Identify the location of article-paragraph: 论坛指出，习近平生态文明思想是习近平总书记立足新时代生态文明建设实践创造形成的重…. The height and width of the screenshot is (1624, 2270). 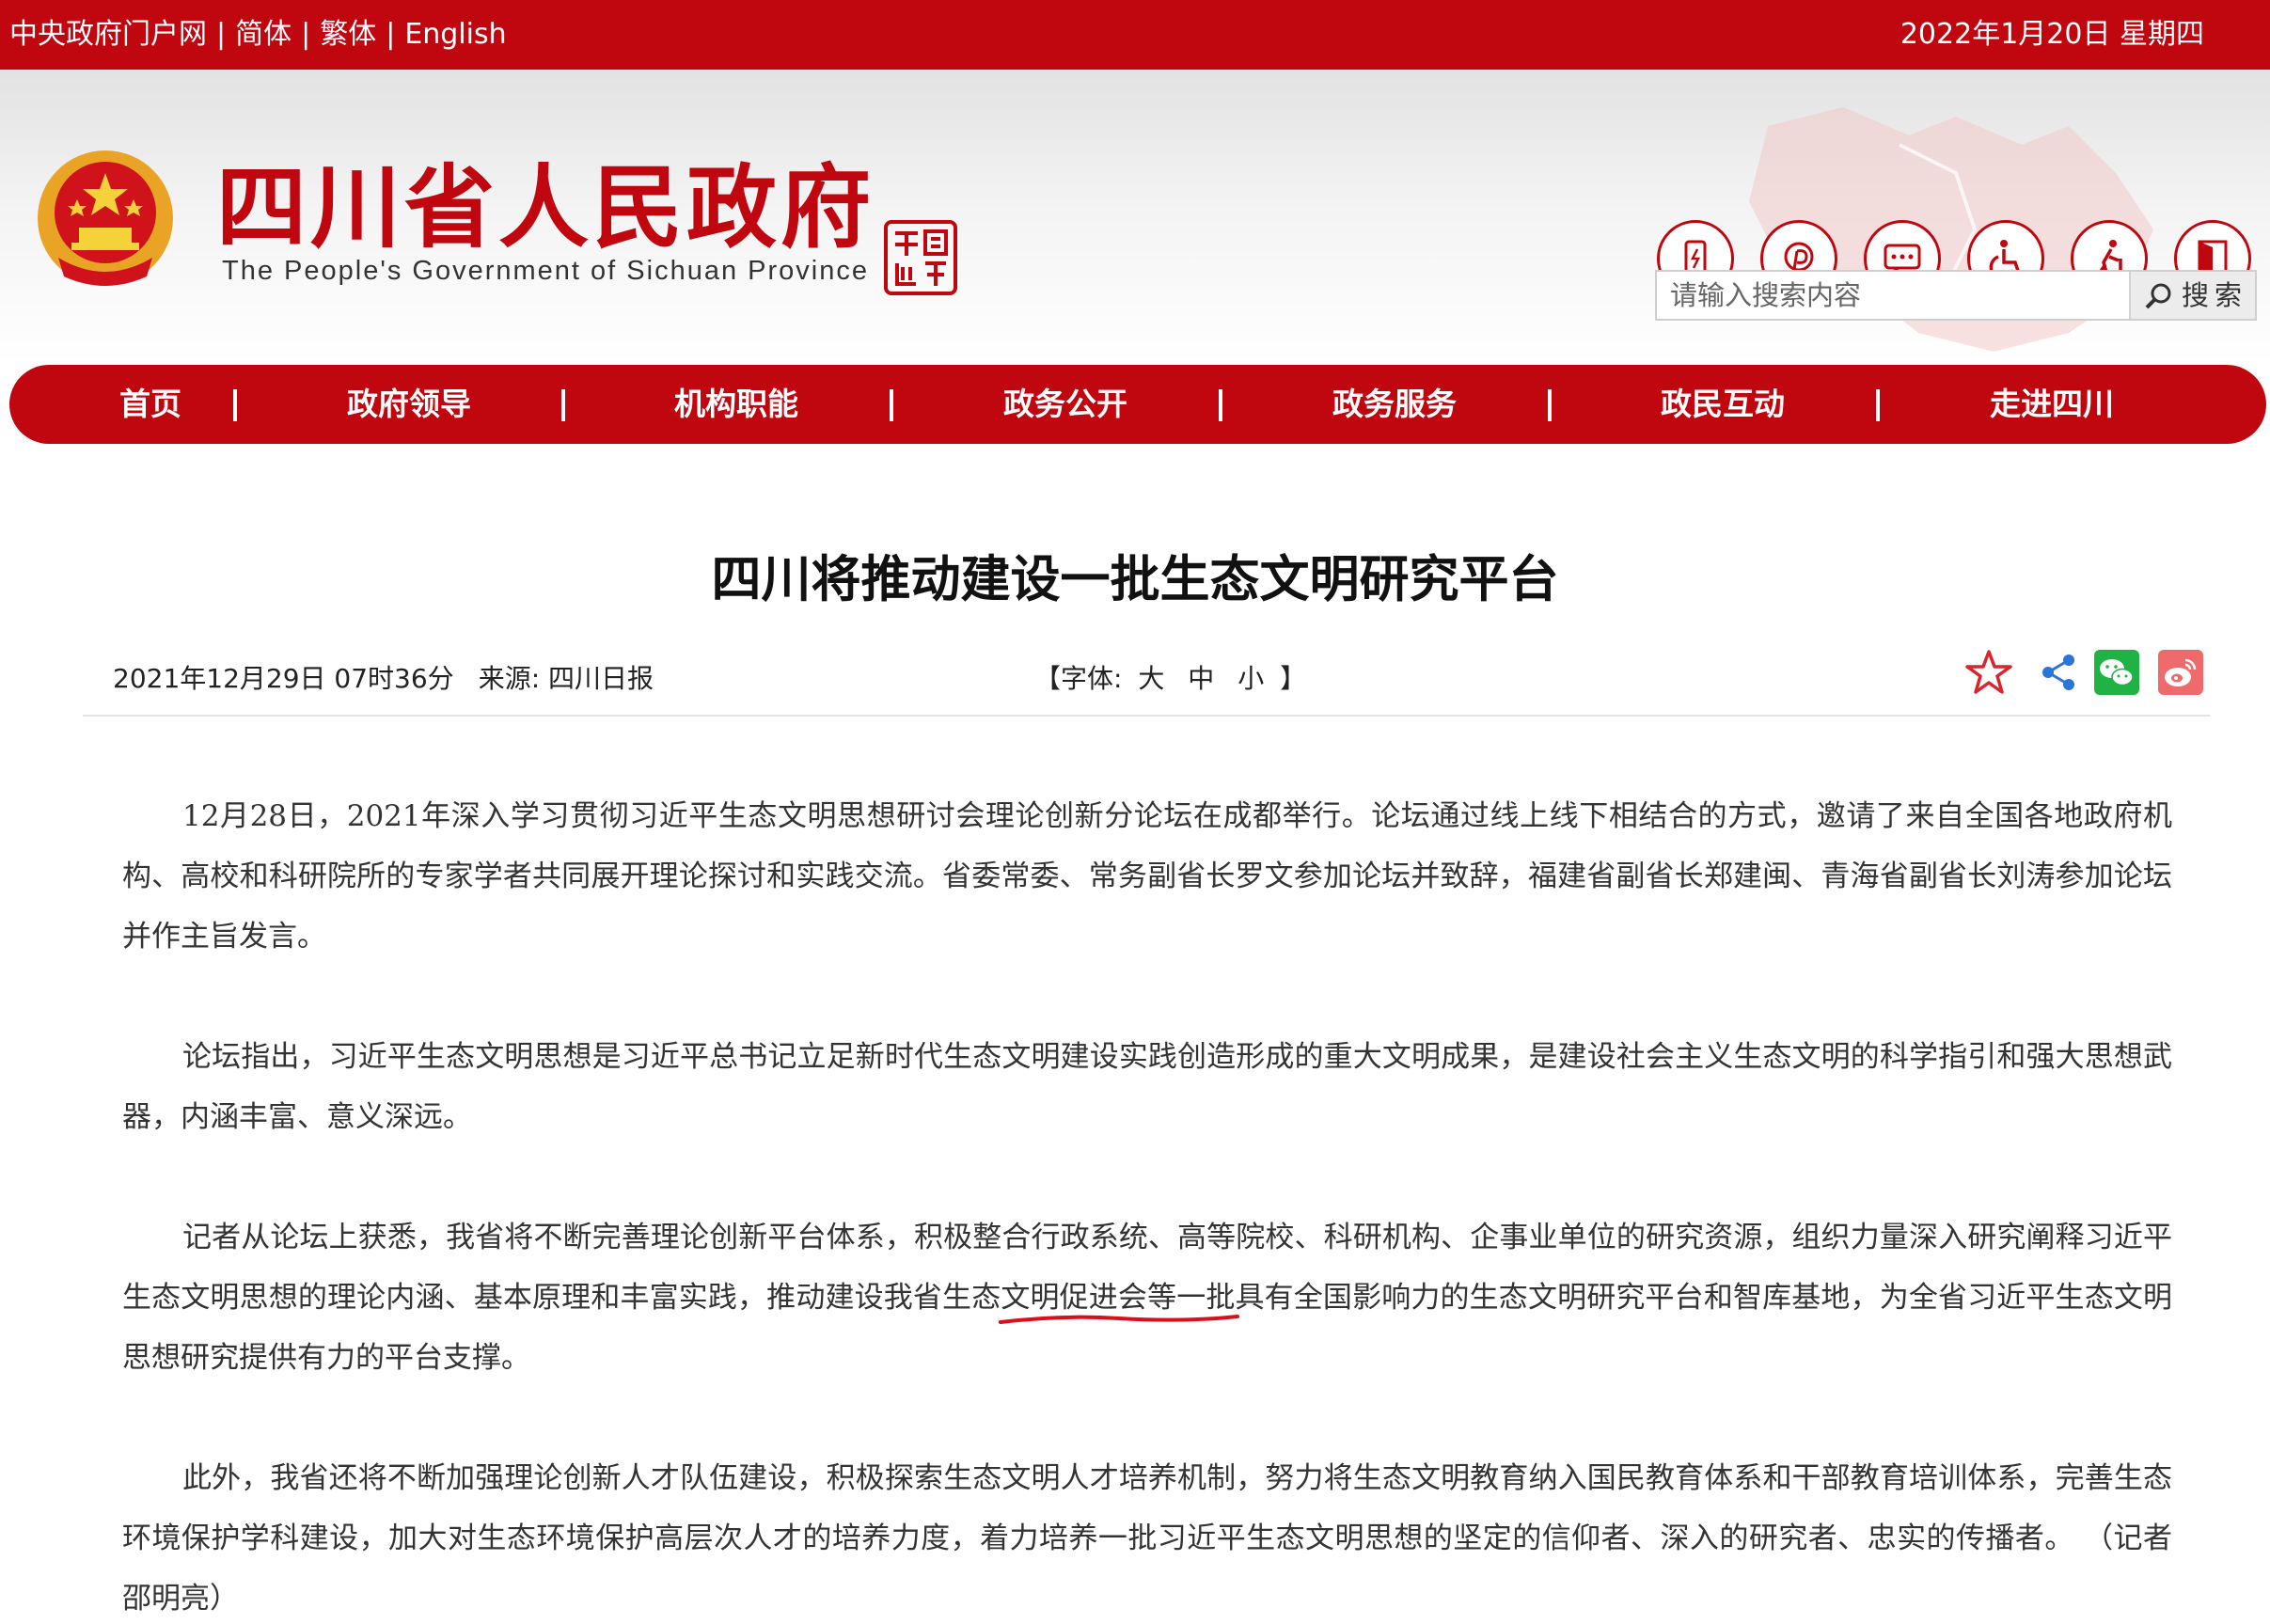
(1147, 1087).